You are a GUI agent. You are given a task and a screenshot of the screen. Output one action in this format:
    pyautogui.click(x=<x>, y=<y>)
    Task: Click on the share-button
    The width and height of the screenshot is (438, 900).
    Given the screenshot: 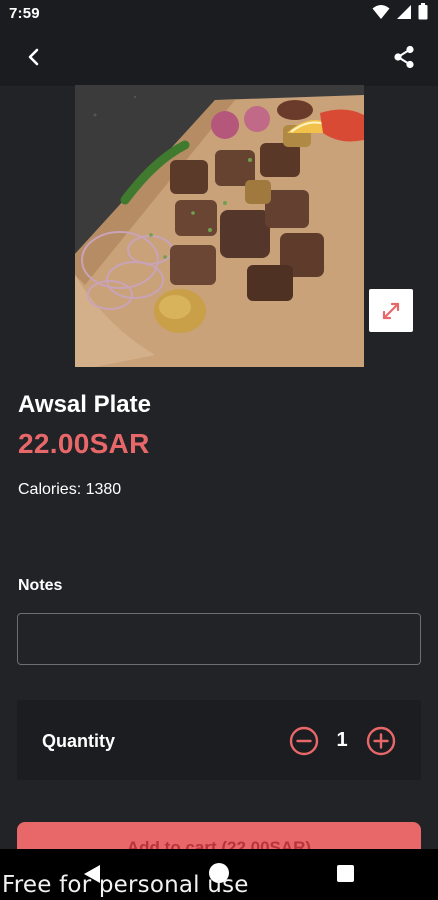 What is the action you would take?
    pyautogui.click(x=404, y=57)
    